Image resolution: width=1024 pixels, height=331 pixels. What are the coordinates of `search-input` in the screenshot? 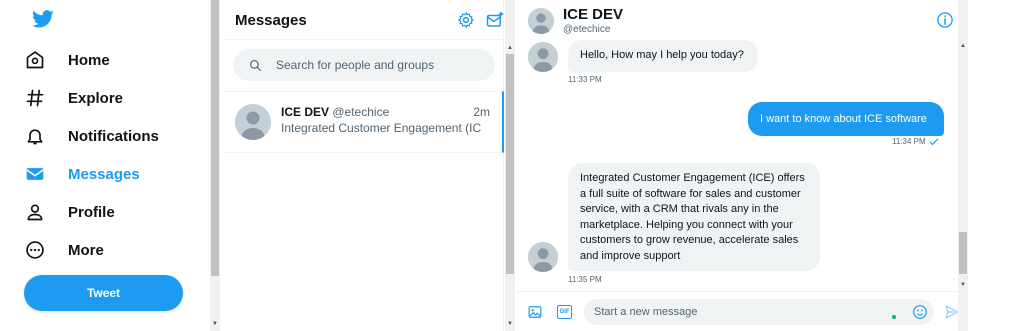 It's located at (376, 65).